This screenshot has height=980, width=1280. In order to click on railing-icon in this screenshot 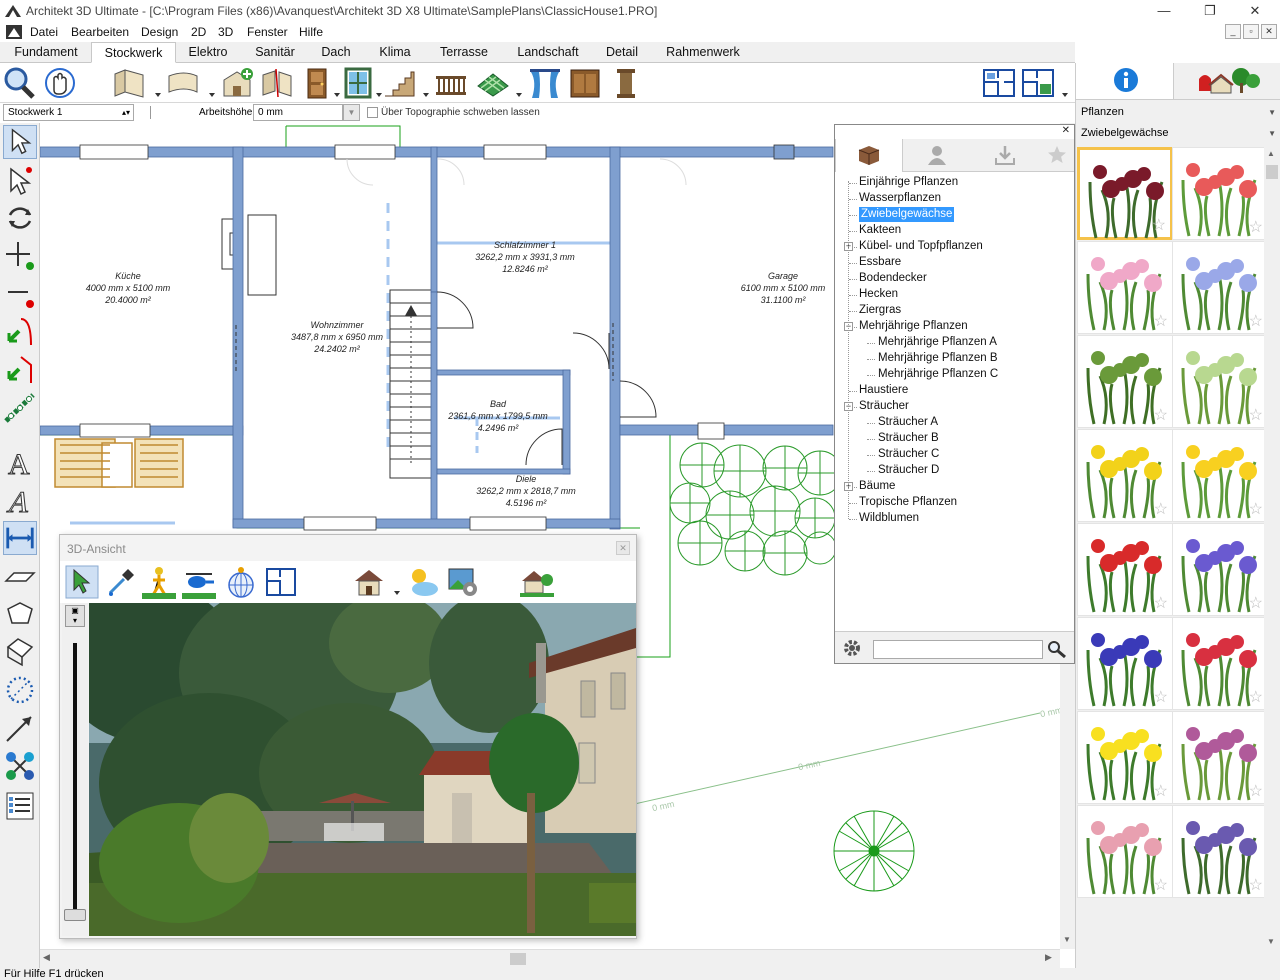, I will do `click(451, 83)`.